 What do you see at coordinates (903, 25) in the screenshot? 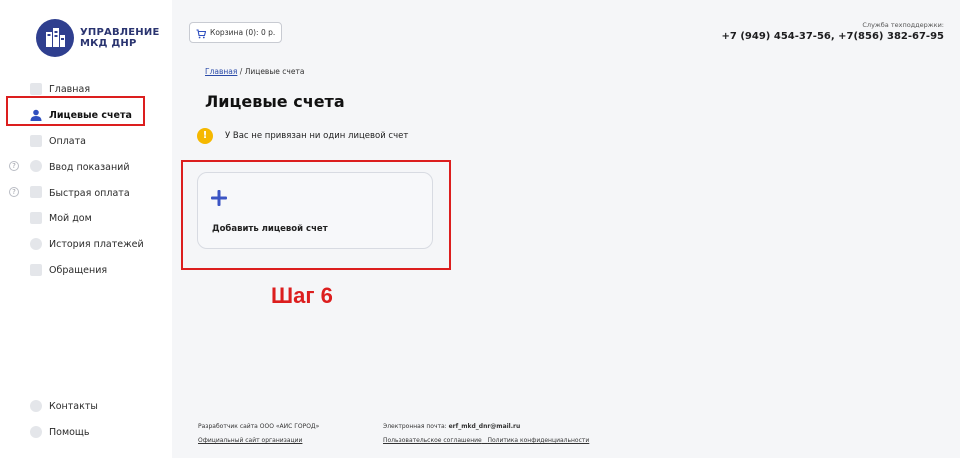
I see `support-label: Служба техподдержки:` at bounding box center [903, 25].